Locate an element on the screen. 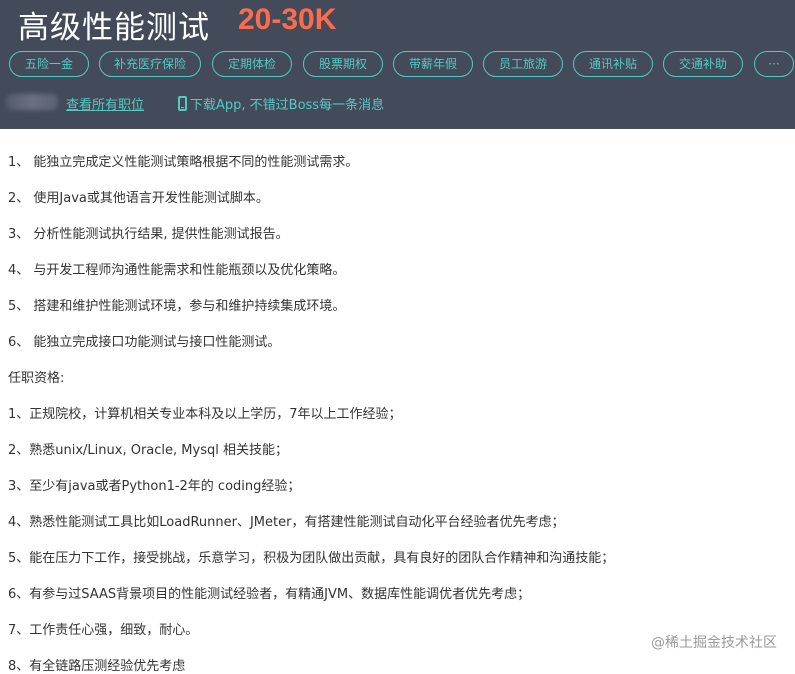  benefit-tag: 定期体检 is located at coordinates (252, 64).